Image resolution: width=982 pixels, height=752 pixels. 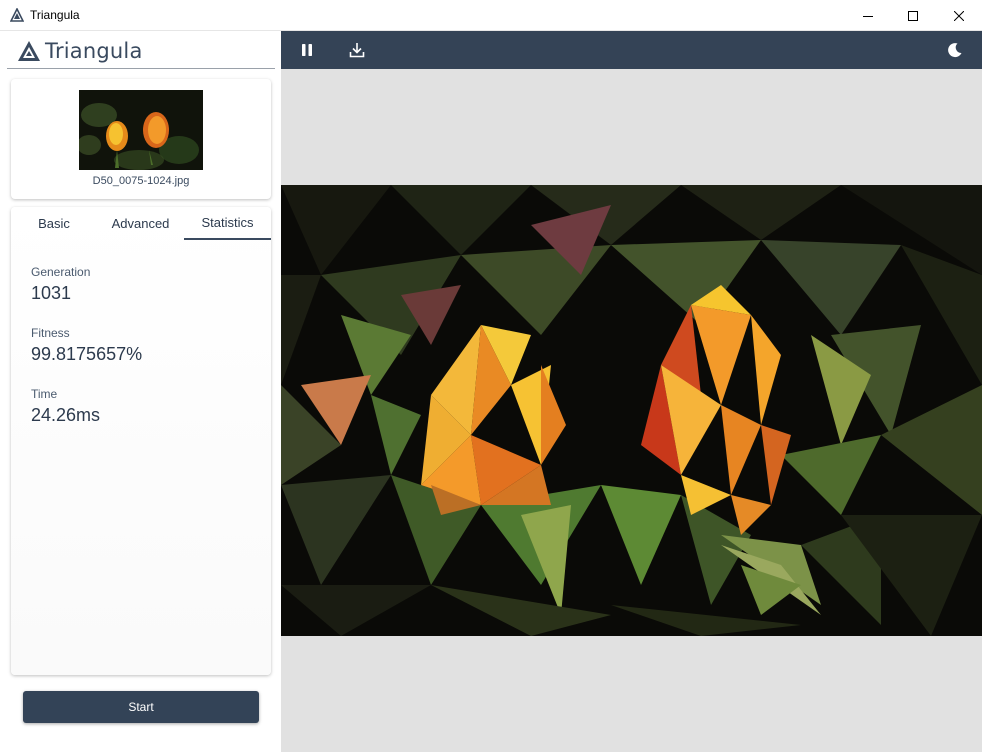 I want to click on download-button, so click(x=357, y=50).